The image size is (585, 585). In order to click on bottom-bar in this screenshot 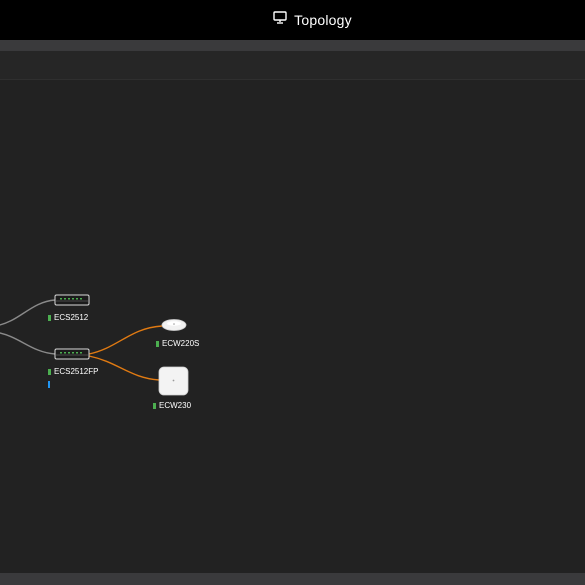, I will do `click(292, 579)`.